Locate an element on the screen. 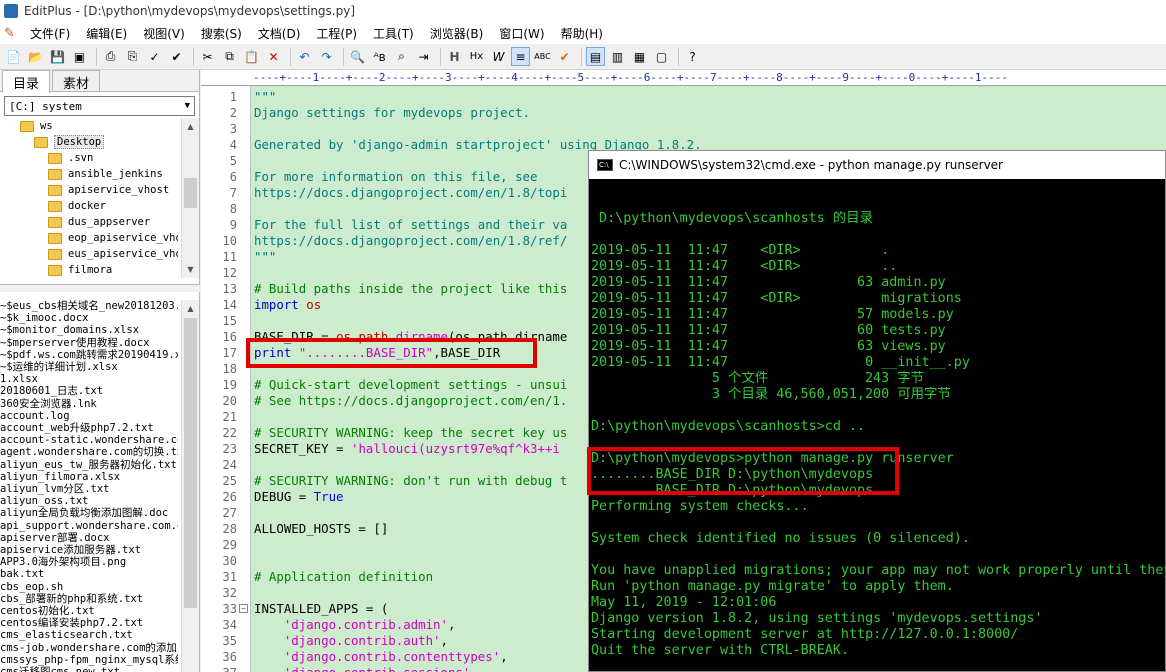  file-list-item: centos编译安装php7.2.txt is located at coordinates (89, 623).